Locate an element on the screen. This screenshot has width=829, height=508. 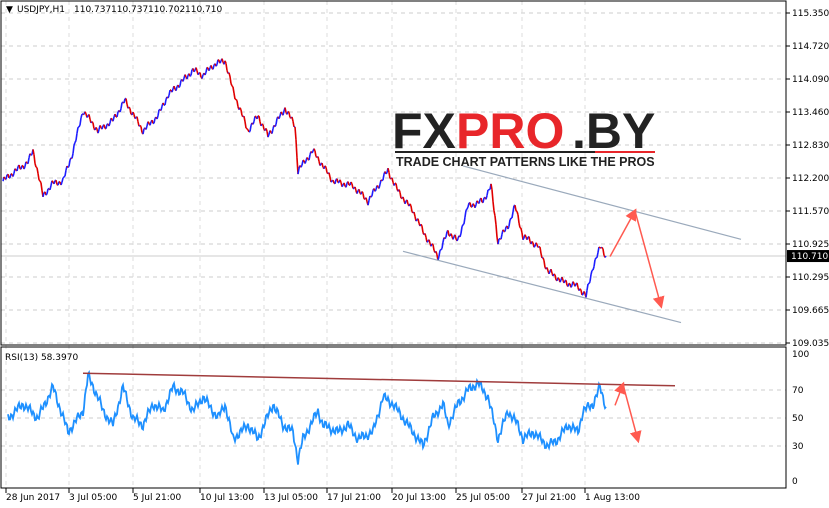
ohlc-open: 110.737 is located at coordinates (92, 10).